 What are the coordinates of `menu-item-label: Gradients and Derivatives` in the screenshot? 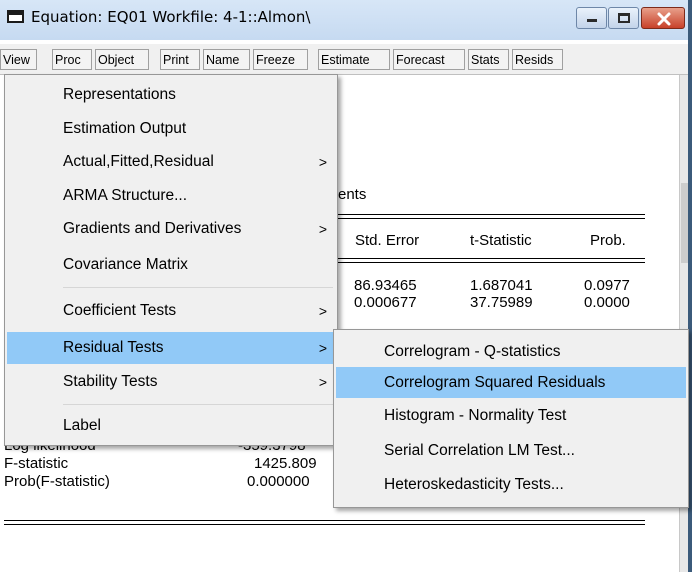 It's located at (152, 228).